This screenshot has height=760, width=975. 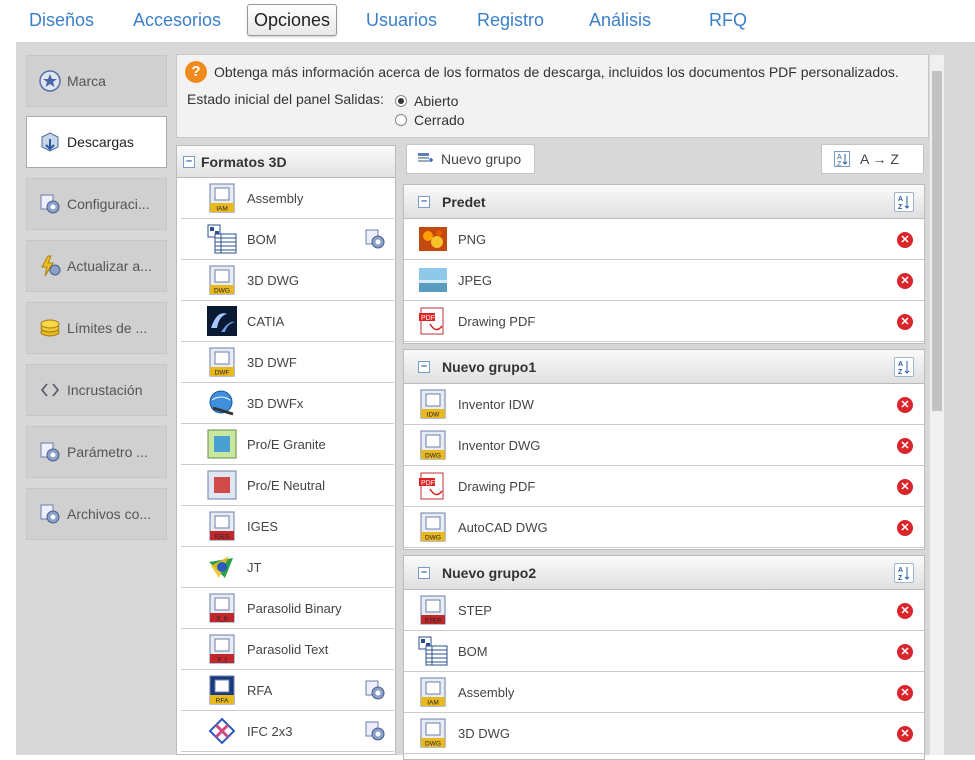 What do you see at coordinates (900, 570) in the screenshot?
I see `svg-text: A` at bounding box center [900, 570].